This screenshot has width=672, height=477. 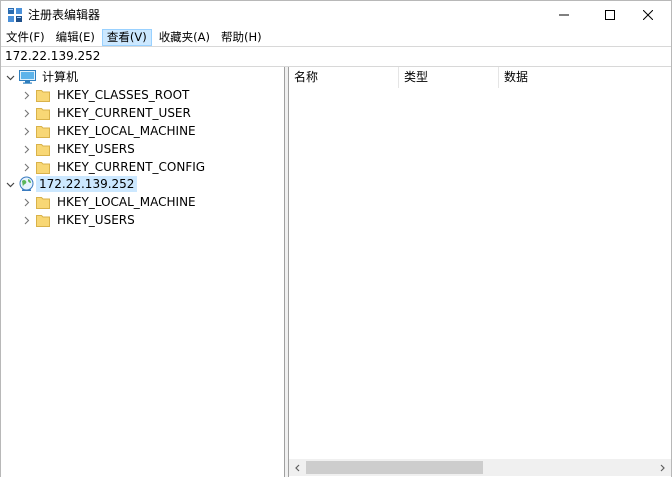 I want to click on minimize-icon, so click(x=564, y=15).